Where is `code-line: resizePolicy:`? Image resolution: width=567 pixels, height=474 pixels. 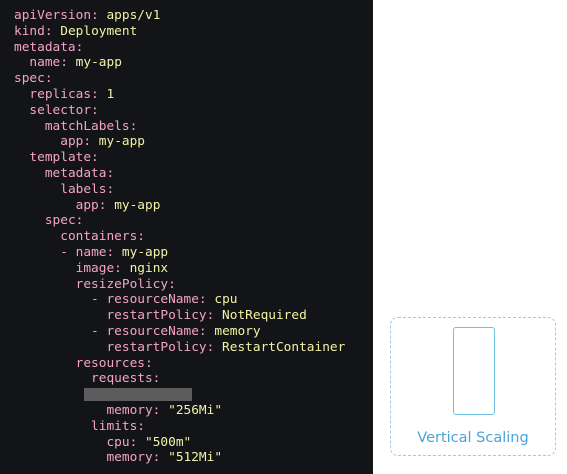 code-line: resizePolicy: is located at coordinates (179, 285).